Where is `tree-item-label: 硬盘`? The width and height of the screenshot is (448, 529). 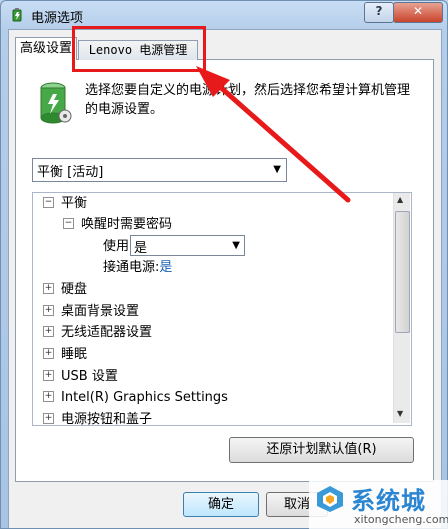 tree-item-label: 硬盘 is located at coordinates (74, 289).